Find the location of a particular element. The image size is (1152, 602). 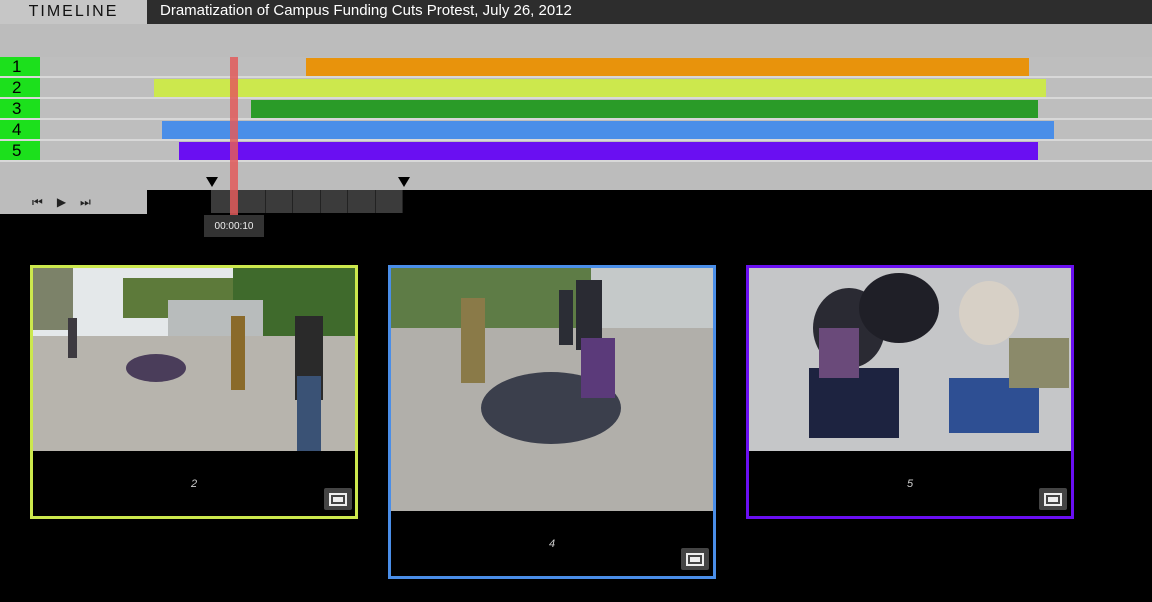

panel-label: 4 is located at coordinates (552, 544).